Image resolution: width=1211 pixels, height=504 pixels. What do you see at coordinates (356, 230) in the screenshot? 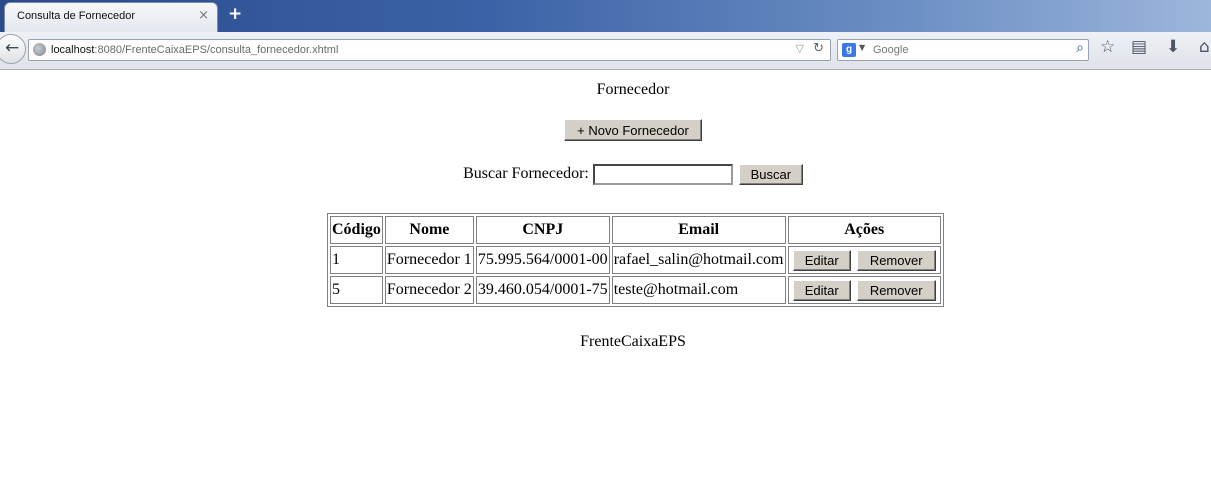
I see `header-codigo: Código` at bounding box center [356, 230].